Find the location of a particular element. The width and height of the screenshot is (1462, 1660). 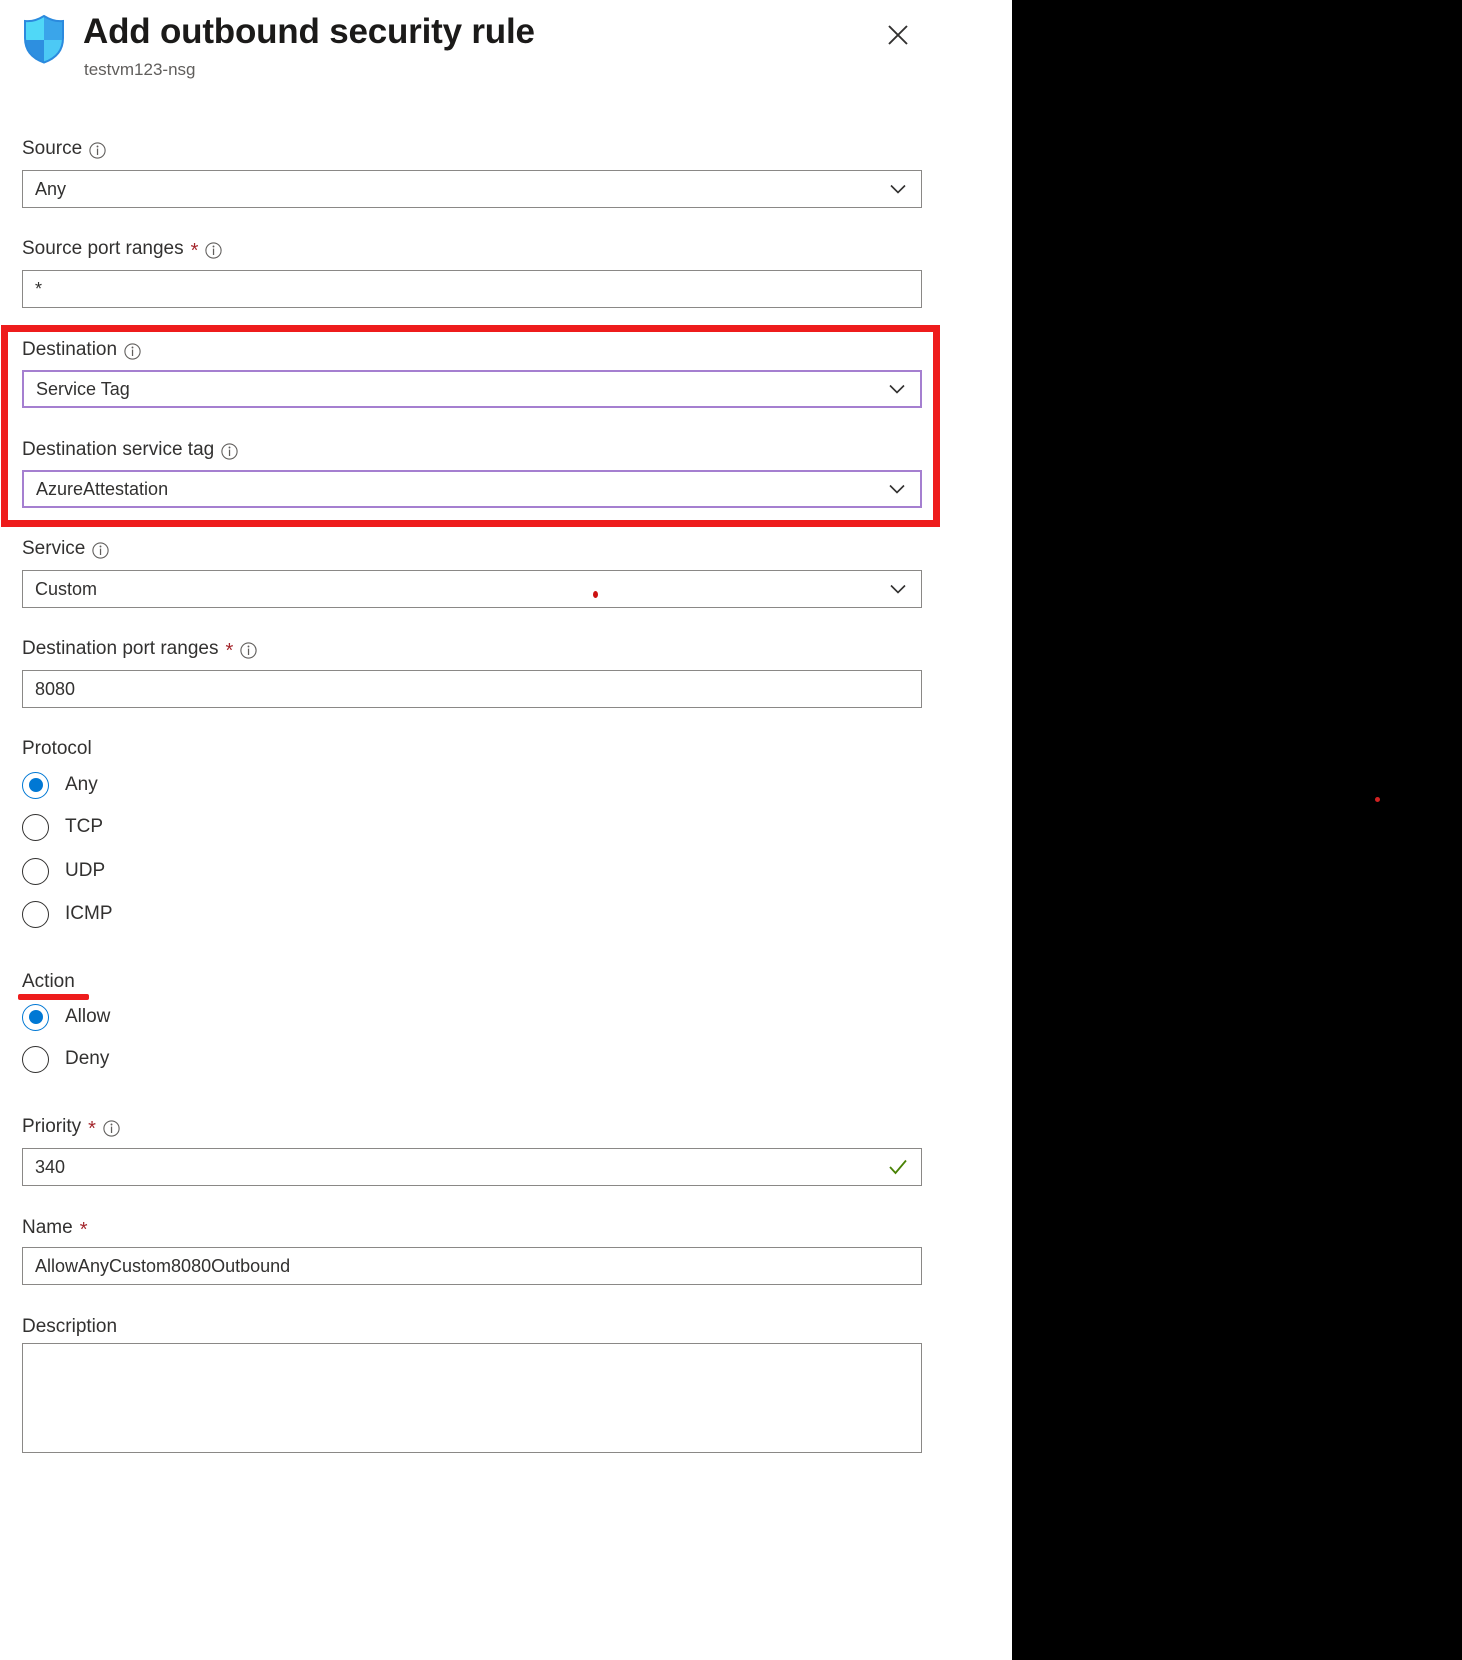

name-label-text: Name is located at coordinates (47, 1227).